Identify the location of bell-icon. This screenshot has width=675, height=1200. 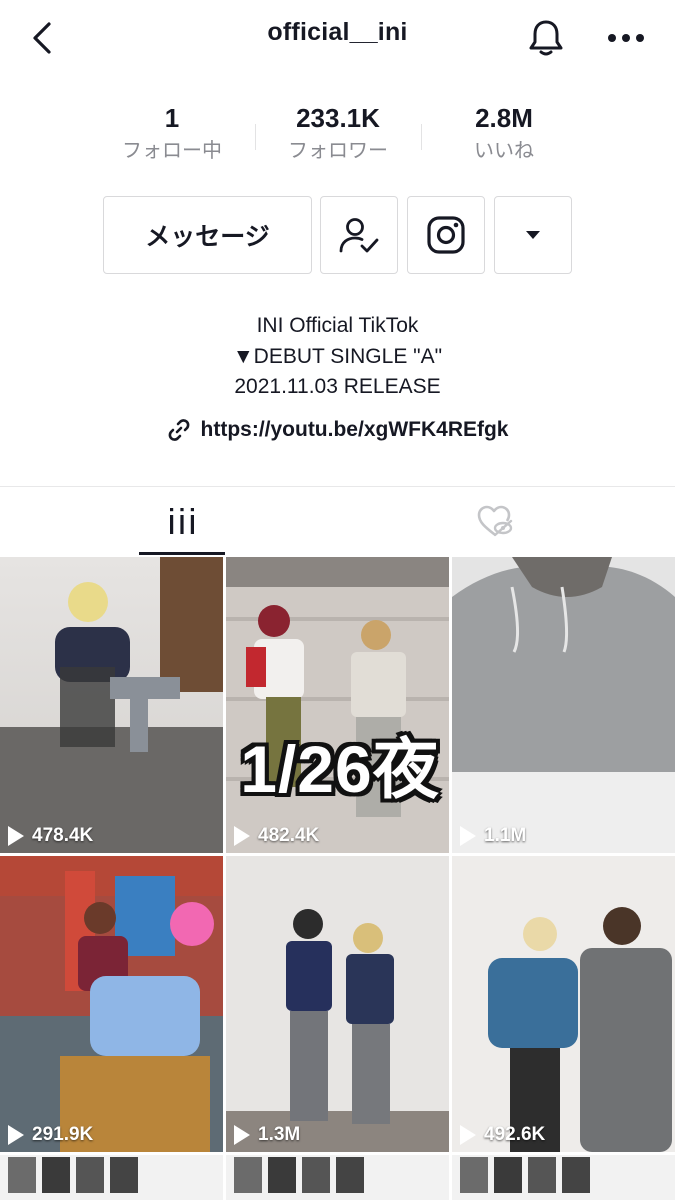
(546, 38).